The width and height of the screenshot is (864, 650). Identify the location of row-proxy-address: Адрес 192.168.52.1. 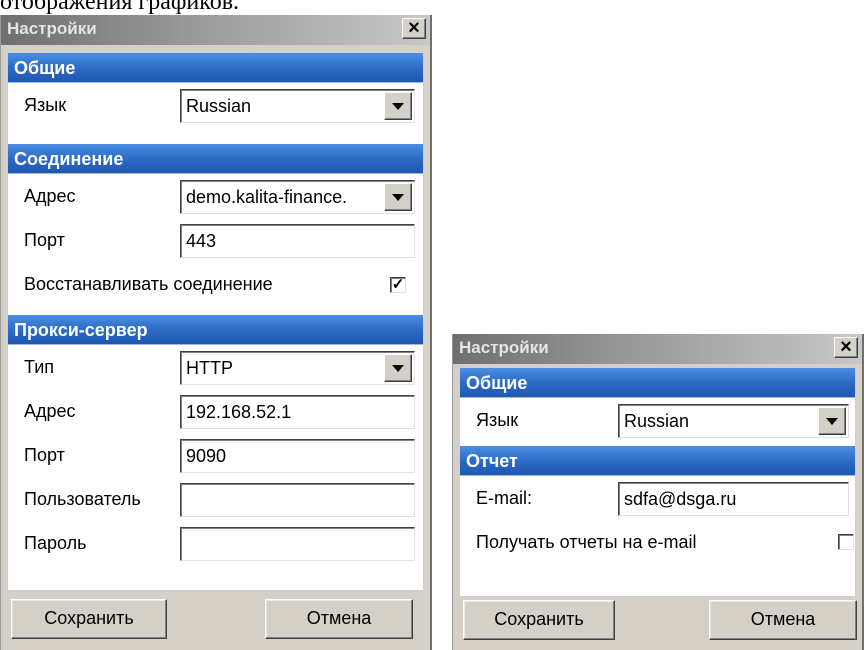
(215, 411).